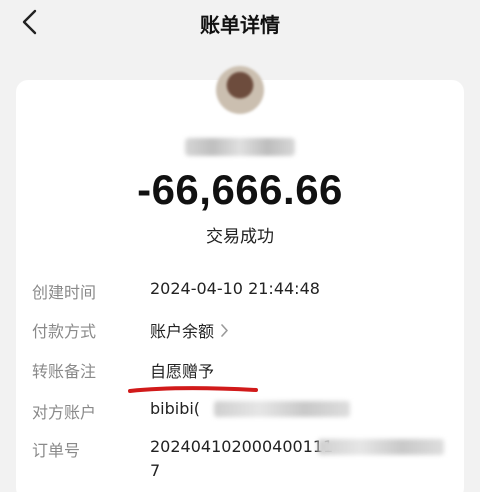 This screenshot has width=480, height=492. Describe the element at coordinates (242, 446) in the screenshot. I see `order-number-value-line1: 202404102000400111` at that location.